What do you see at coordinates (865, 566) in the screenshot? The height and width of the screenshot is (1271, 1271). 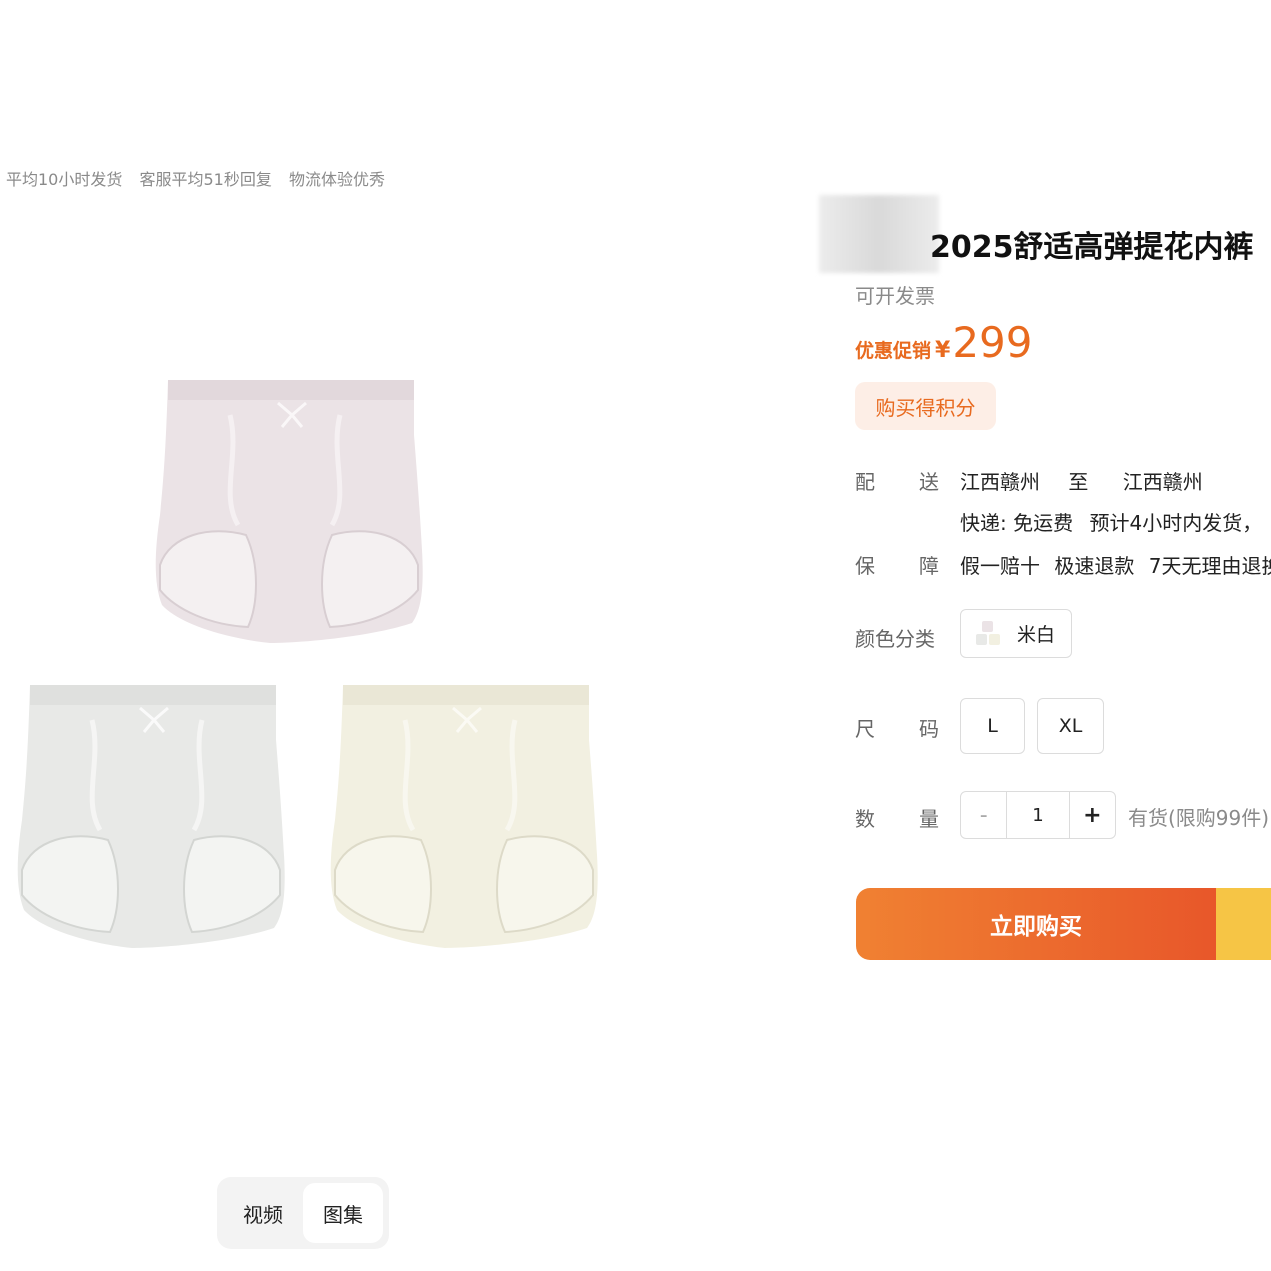 I see `guarantee-label-a: 保` at bounding box center [865, 566].